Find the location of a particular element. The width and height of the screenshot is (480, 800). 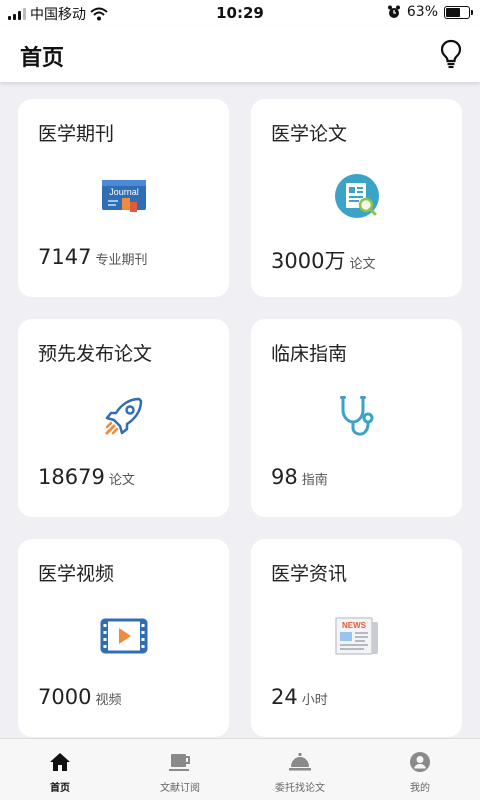

battery-percent: 63% is located at coordinates (422, 12).